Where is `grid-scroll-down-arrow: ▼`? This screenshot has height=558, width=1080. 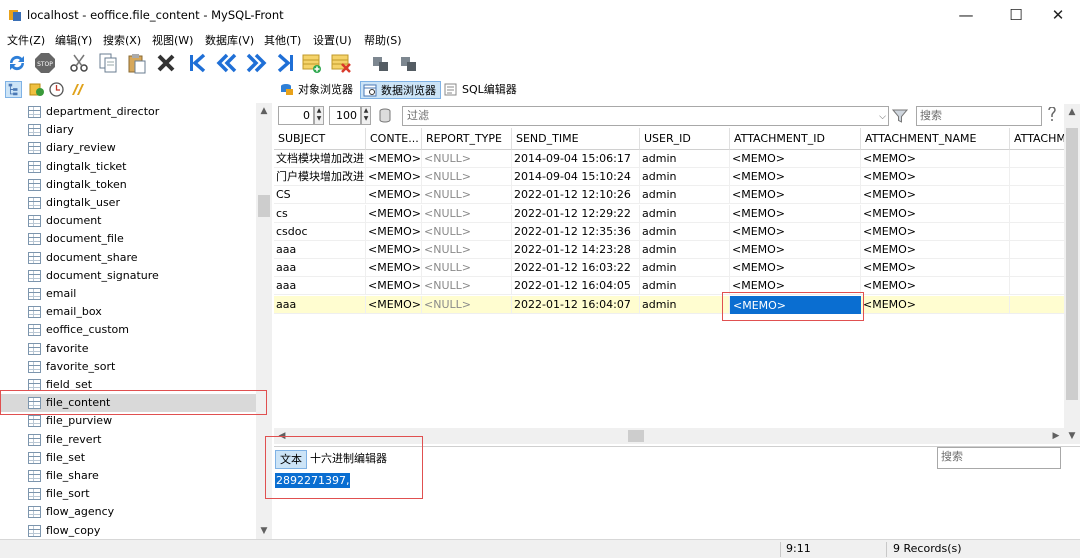 grid-scroll-down-arrow: ▼ is located at coordinates (1072, 436).